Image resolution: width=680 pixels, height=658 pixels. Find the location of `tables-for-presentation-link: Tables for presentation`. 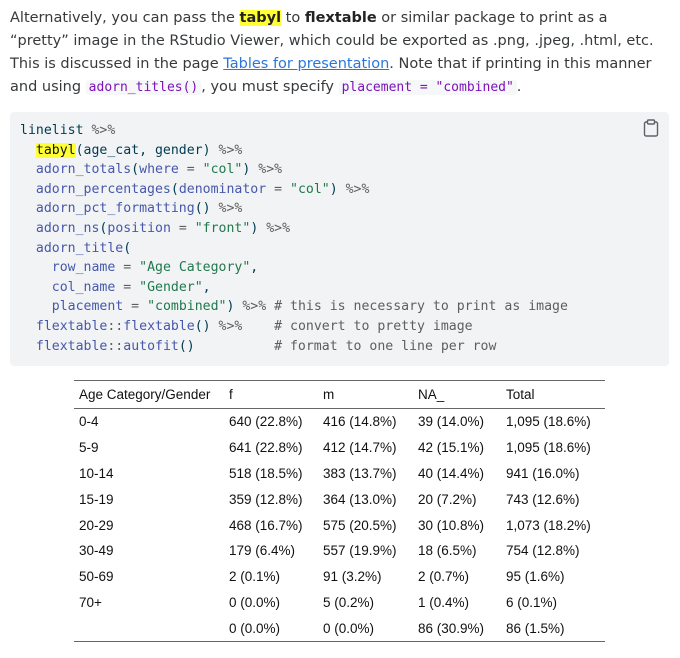

tables-for-presentation-link: Tables for presentation is located at coordinates (306, 64).